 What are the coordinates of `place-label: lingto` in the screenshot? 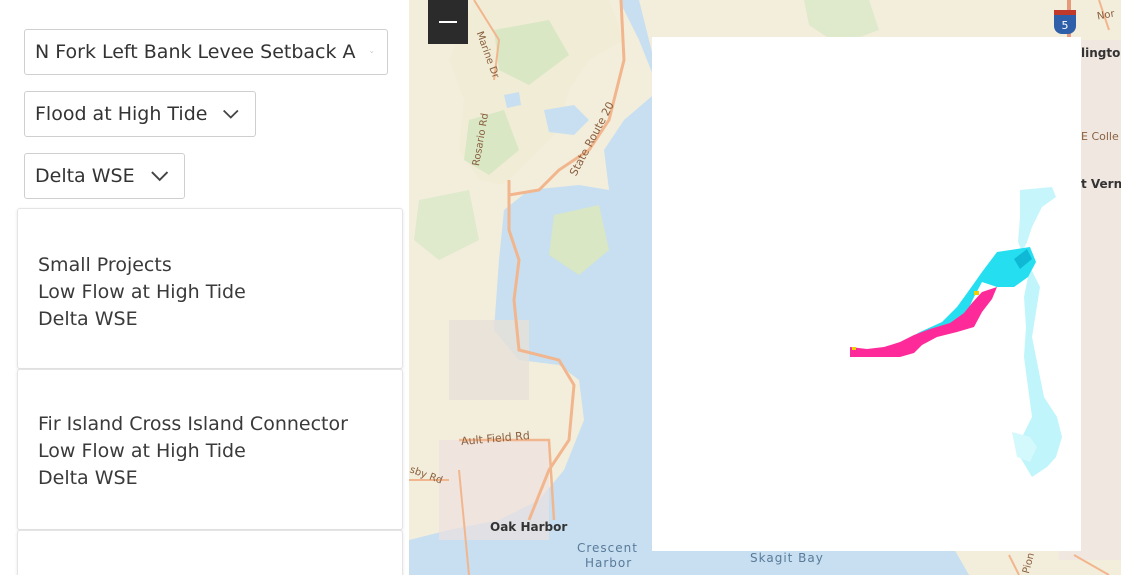 It's located at (1101, 53).